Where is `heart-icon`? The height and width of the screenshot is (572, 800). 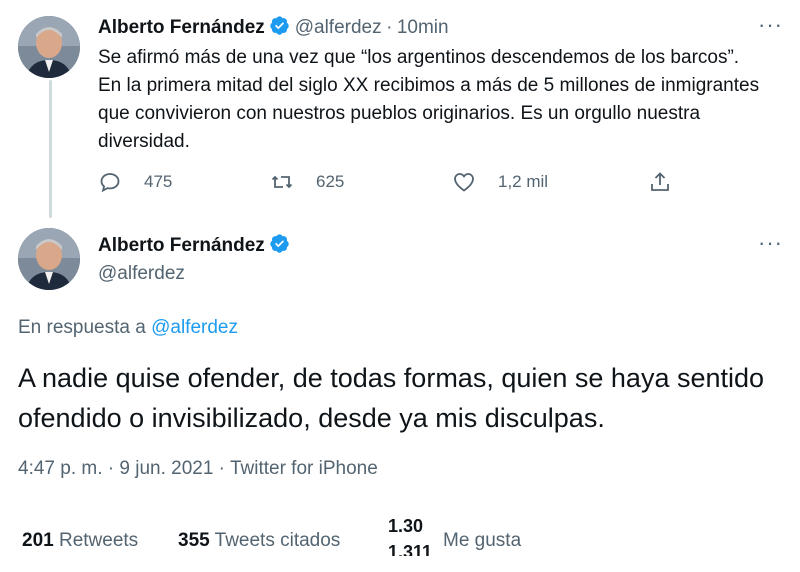
heart-icon is located at coordinates (464, 182).